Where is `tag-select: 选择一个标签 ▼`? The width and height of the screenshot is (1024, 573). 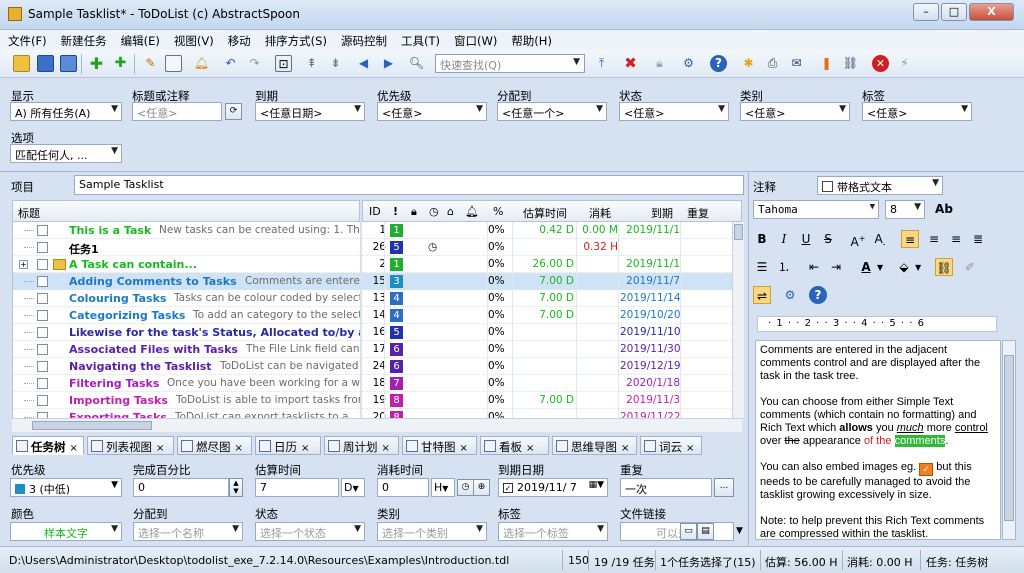 tag-select: 选择一个标签 ▼ is located at coordinates (553, 531).